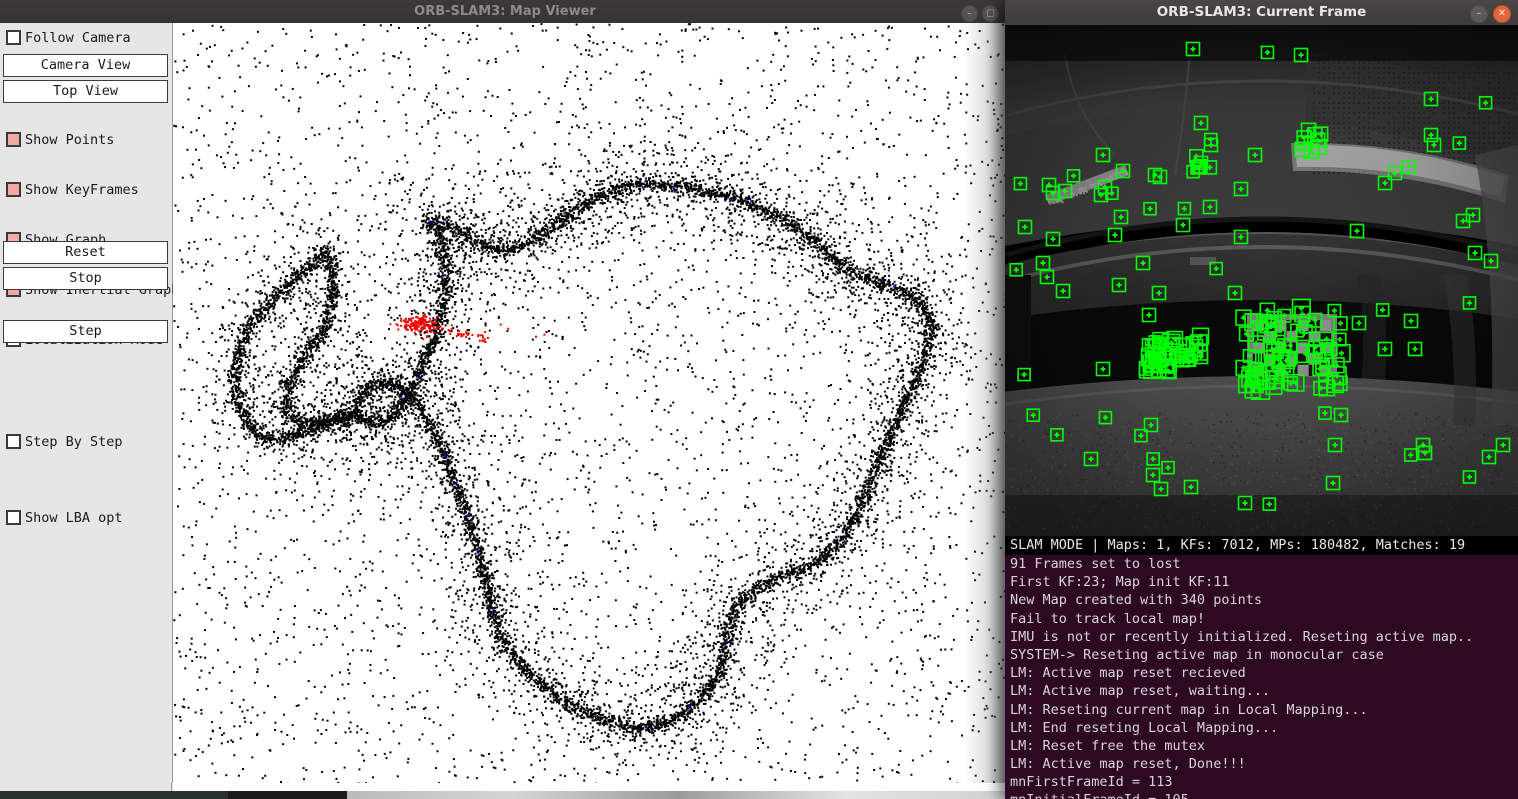 This screenshot has width=1518, height=799. I want to click on console-line: 91 Frames set to lost, so click(1095, 564).